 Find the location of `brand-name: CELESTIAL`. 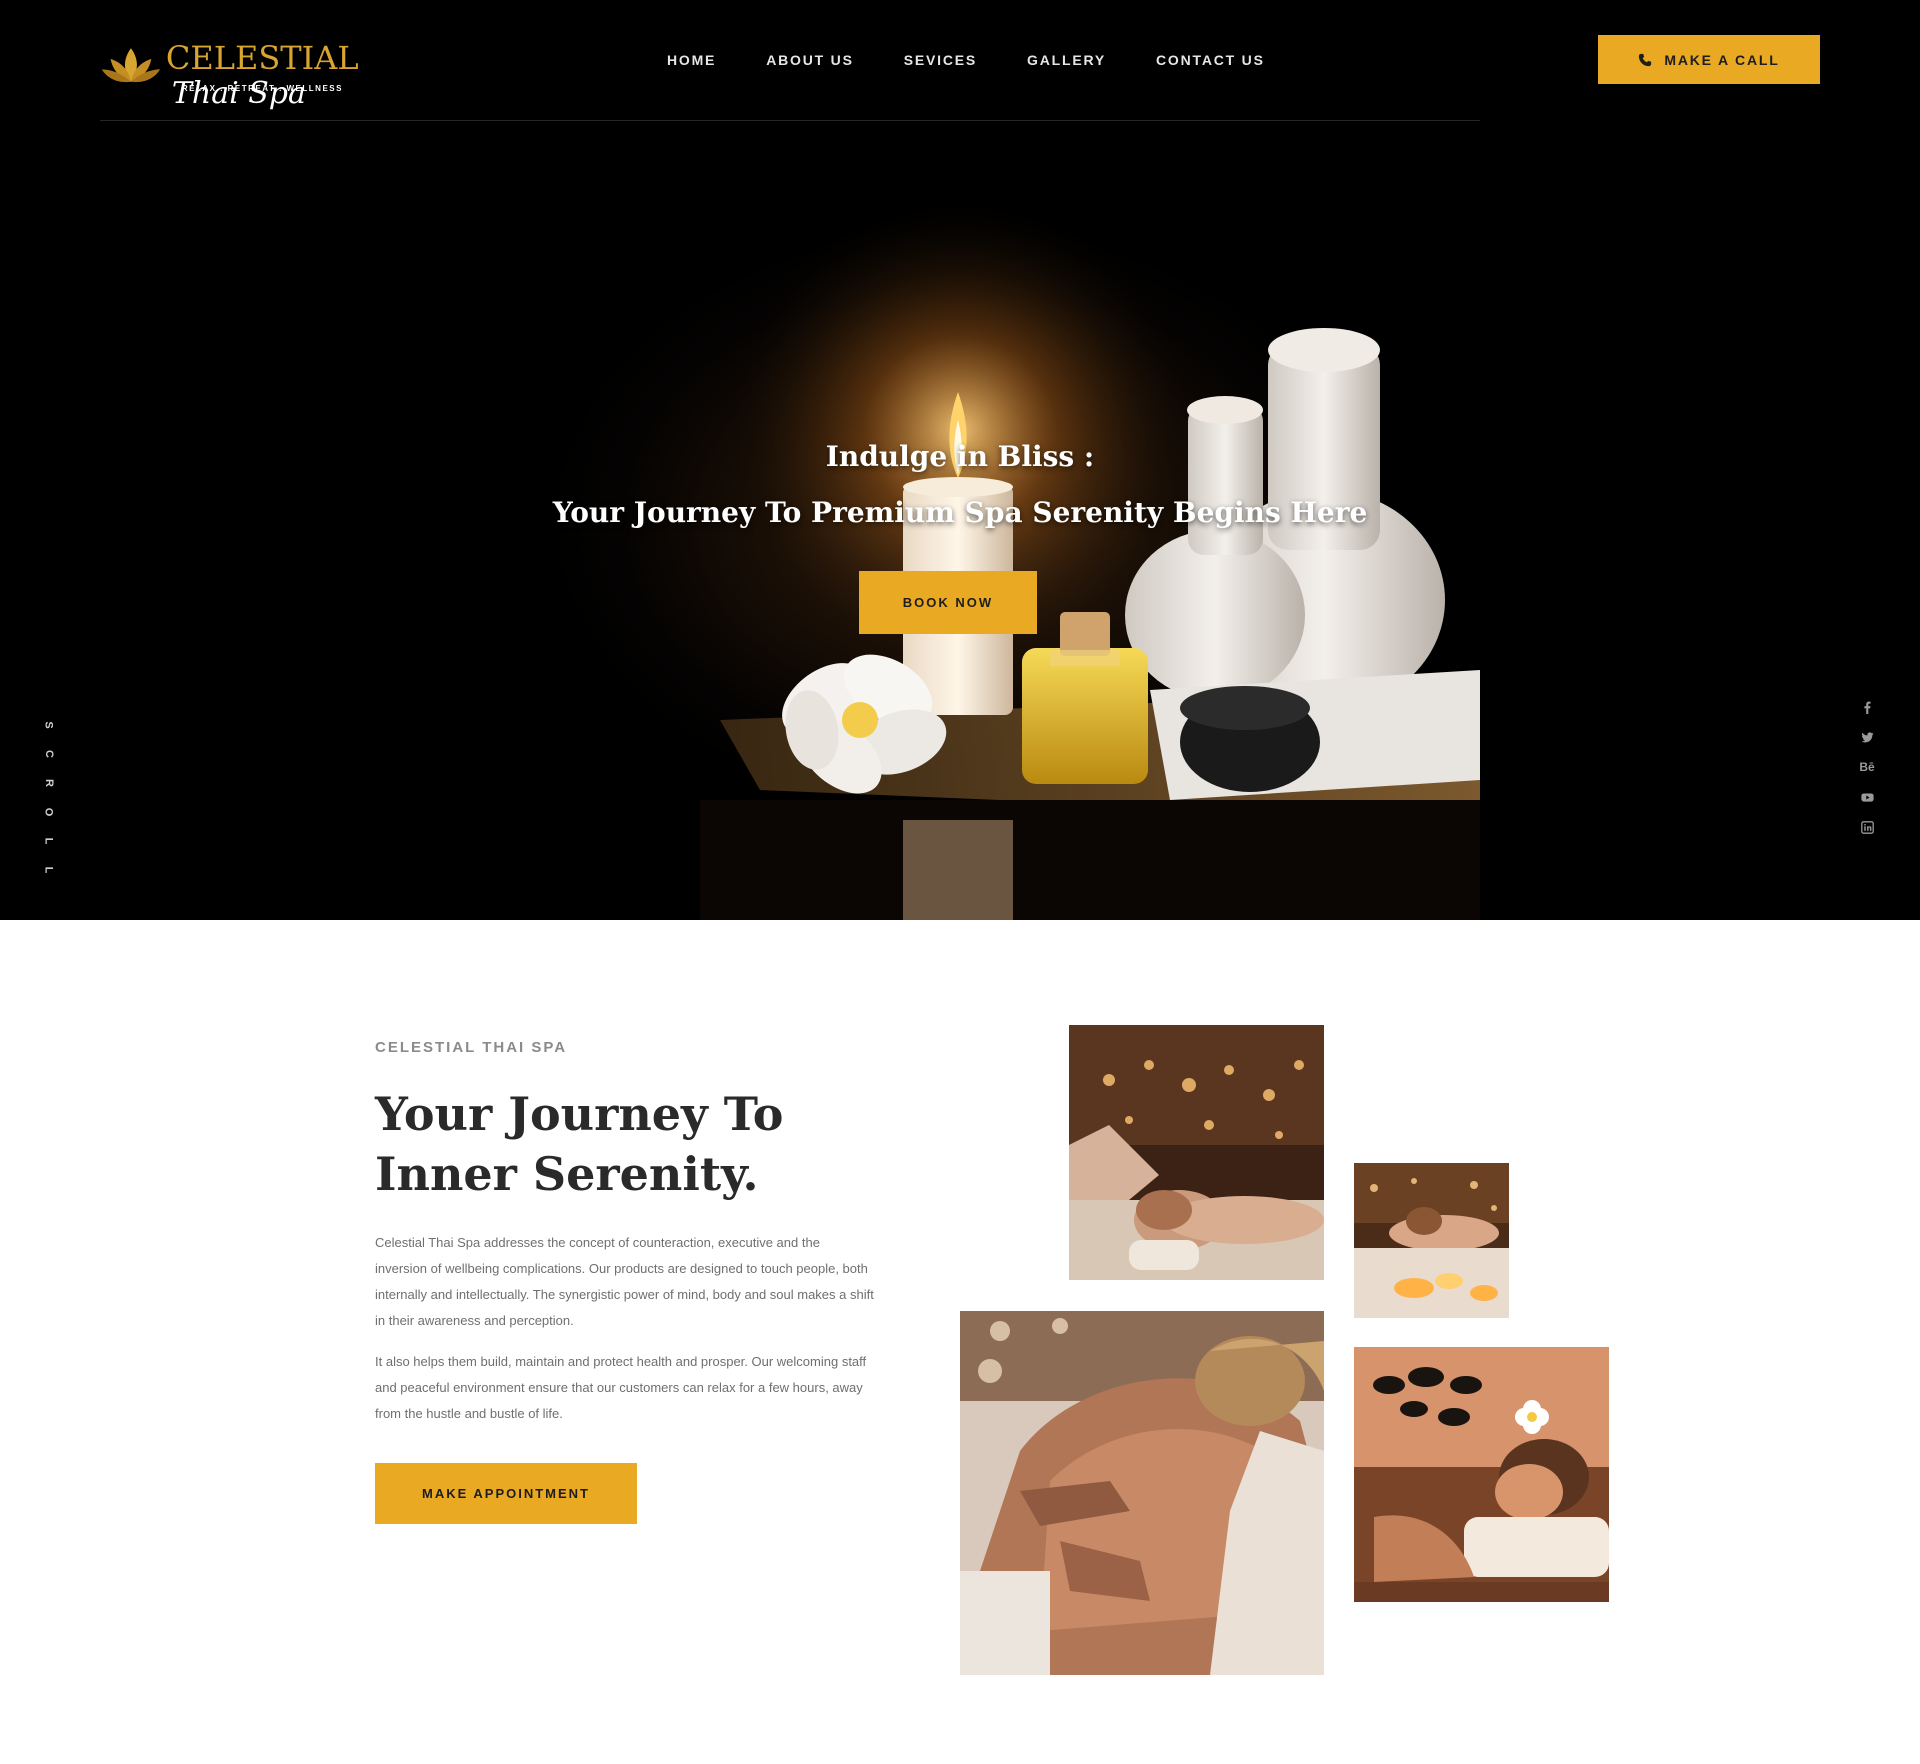

brand-name: CELESTIAL is located at coordinates (262, 58).